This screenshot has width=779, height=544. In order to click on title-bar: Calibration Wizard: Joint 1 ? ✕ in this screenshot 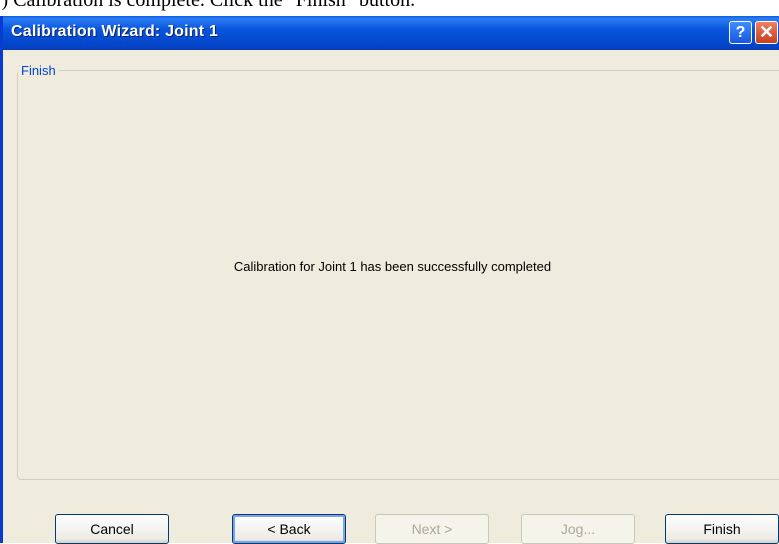, I will do `click(391, 33)`.